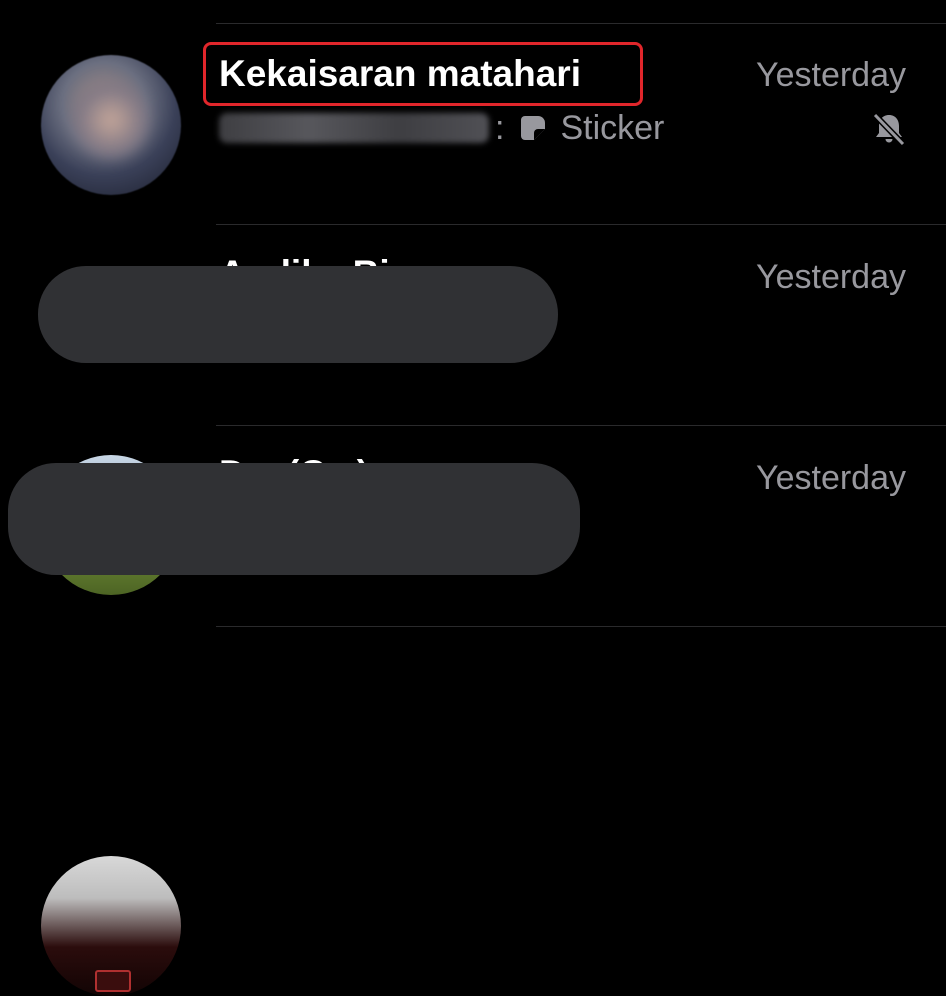 This screenshot has width=946, height=996. What do you see at coordinates (612, 128) in the screenshot?
I see `preview-text: Sticker` at bounding box center [612, 128].